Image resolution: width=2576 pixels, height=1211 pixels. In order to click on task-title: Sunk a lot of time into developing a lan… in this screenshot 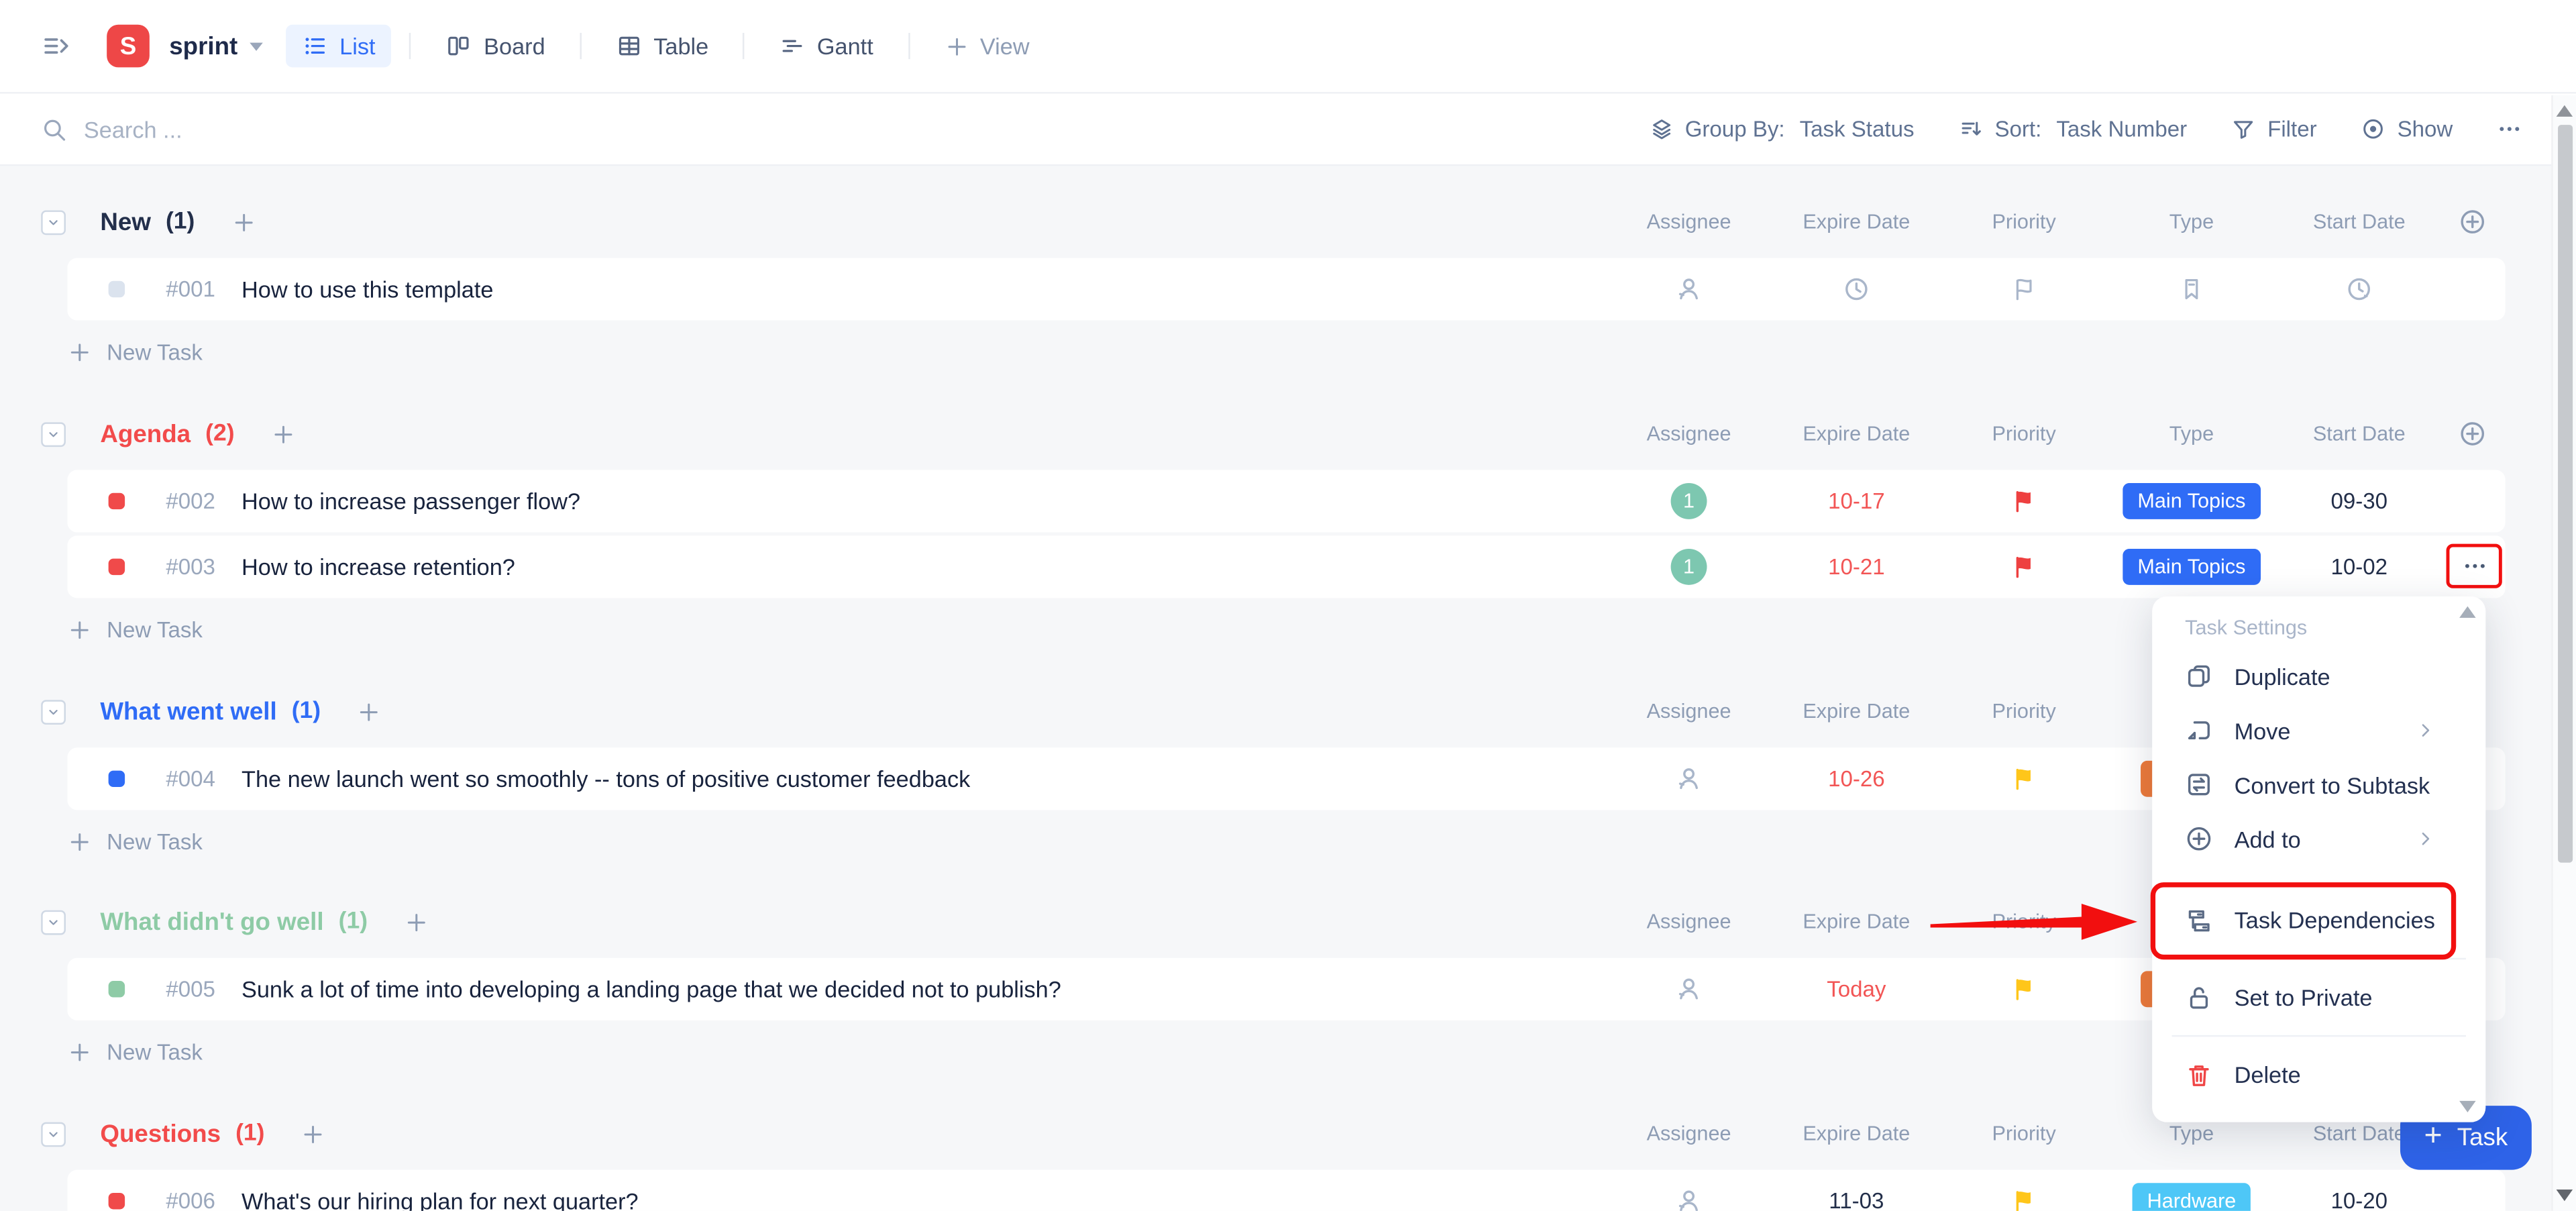, I will do `click(651, 989)`.